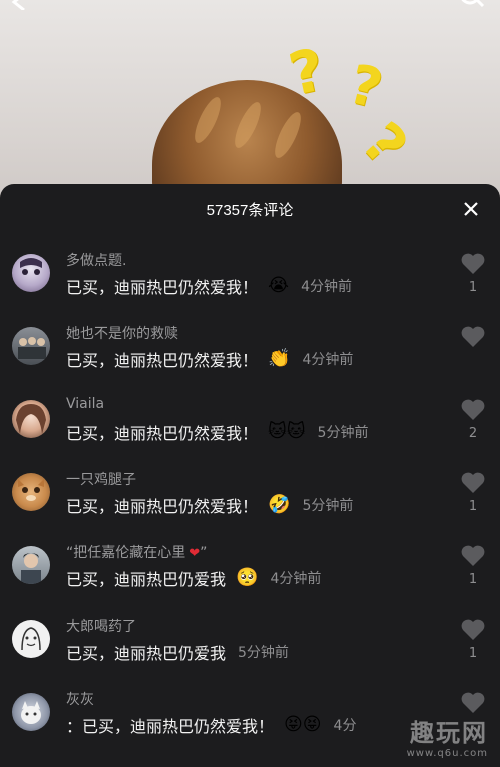 Image resolution: width=500 pixels, height=767 pixels. I want to click on comment-item: 她也不是你的救赎 已买，迪丽热巴仍然爱我！ 👏 4分钟前, so click(250, 359).